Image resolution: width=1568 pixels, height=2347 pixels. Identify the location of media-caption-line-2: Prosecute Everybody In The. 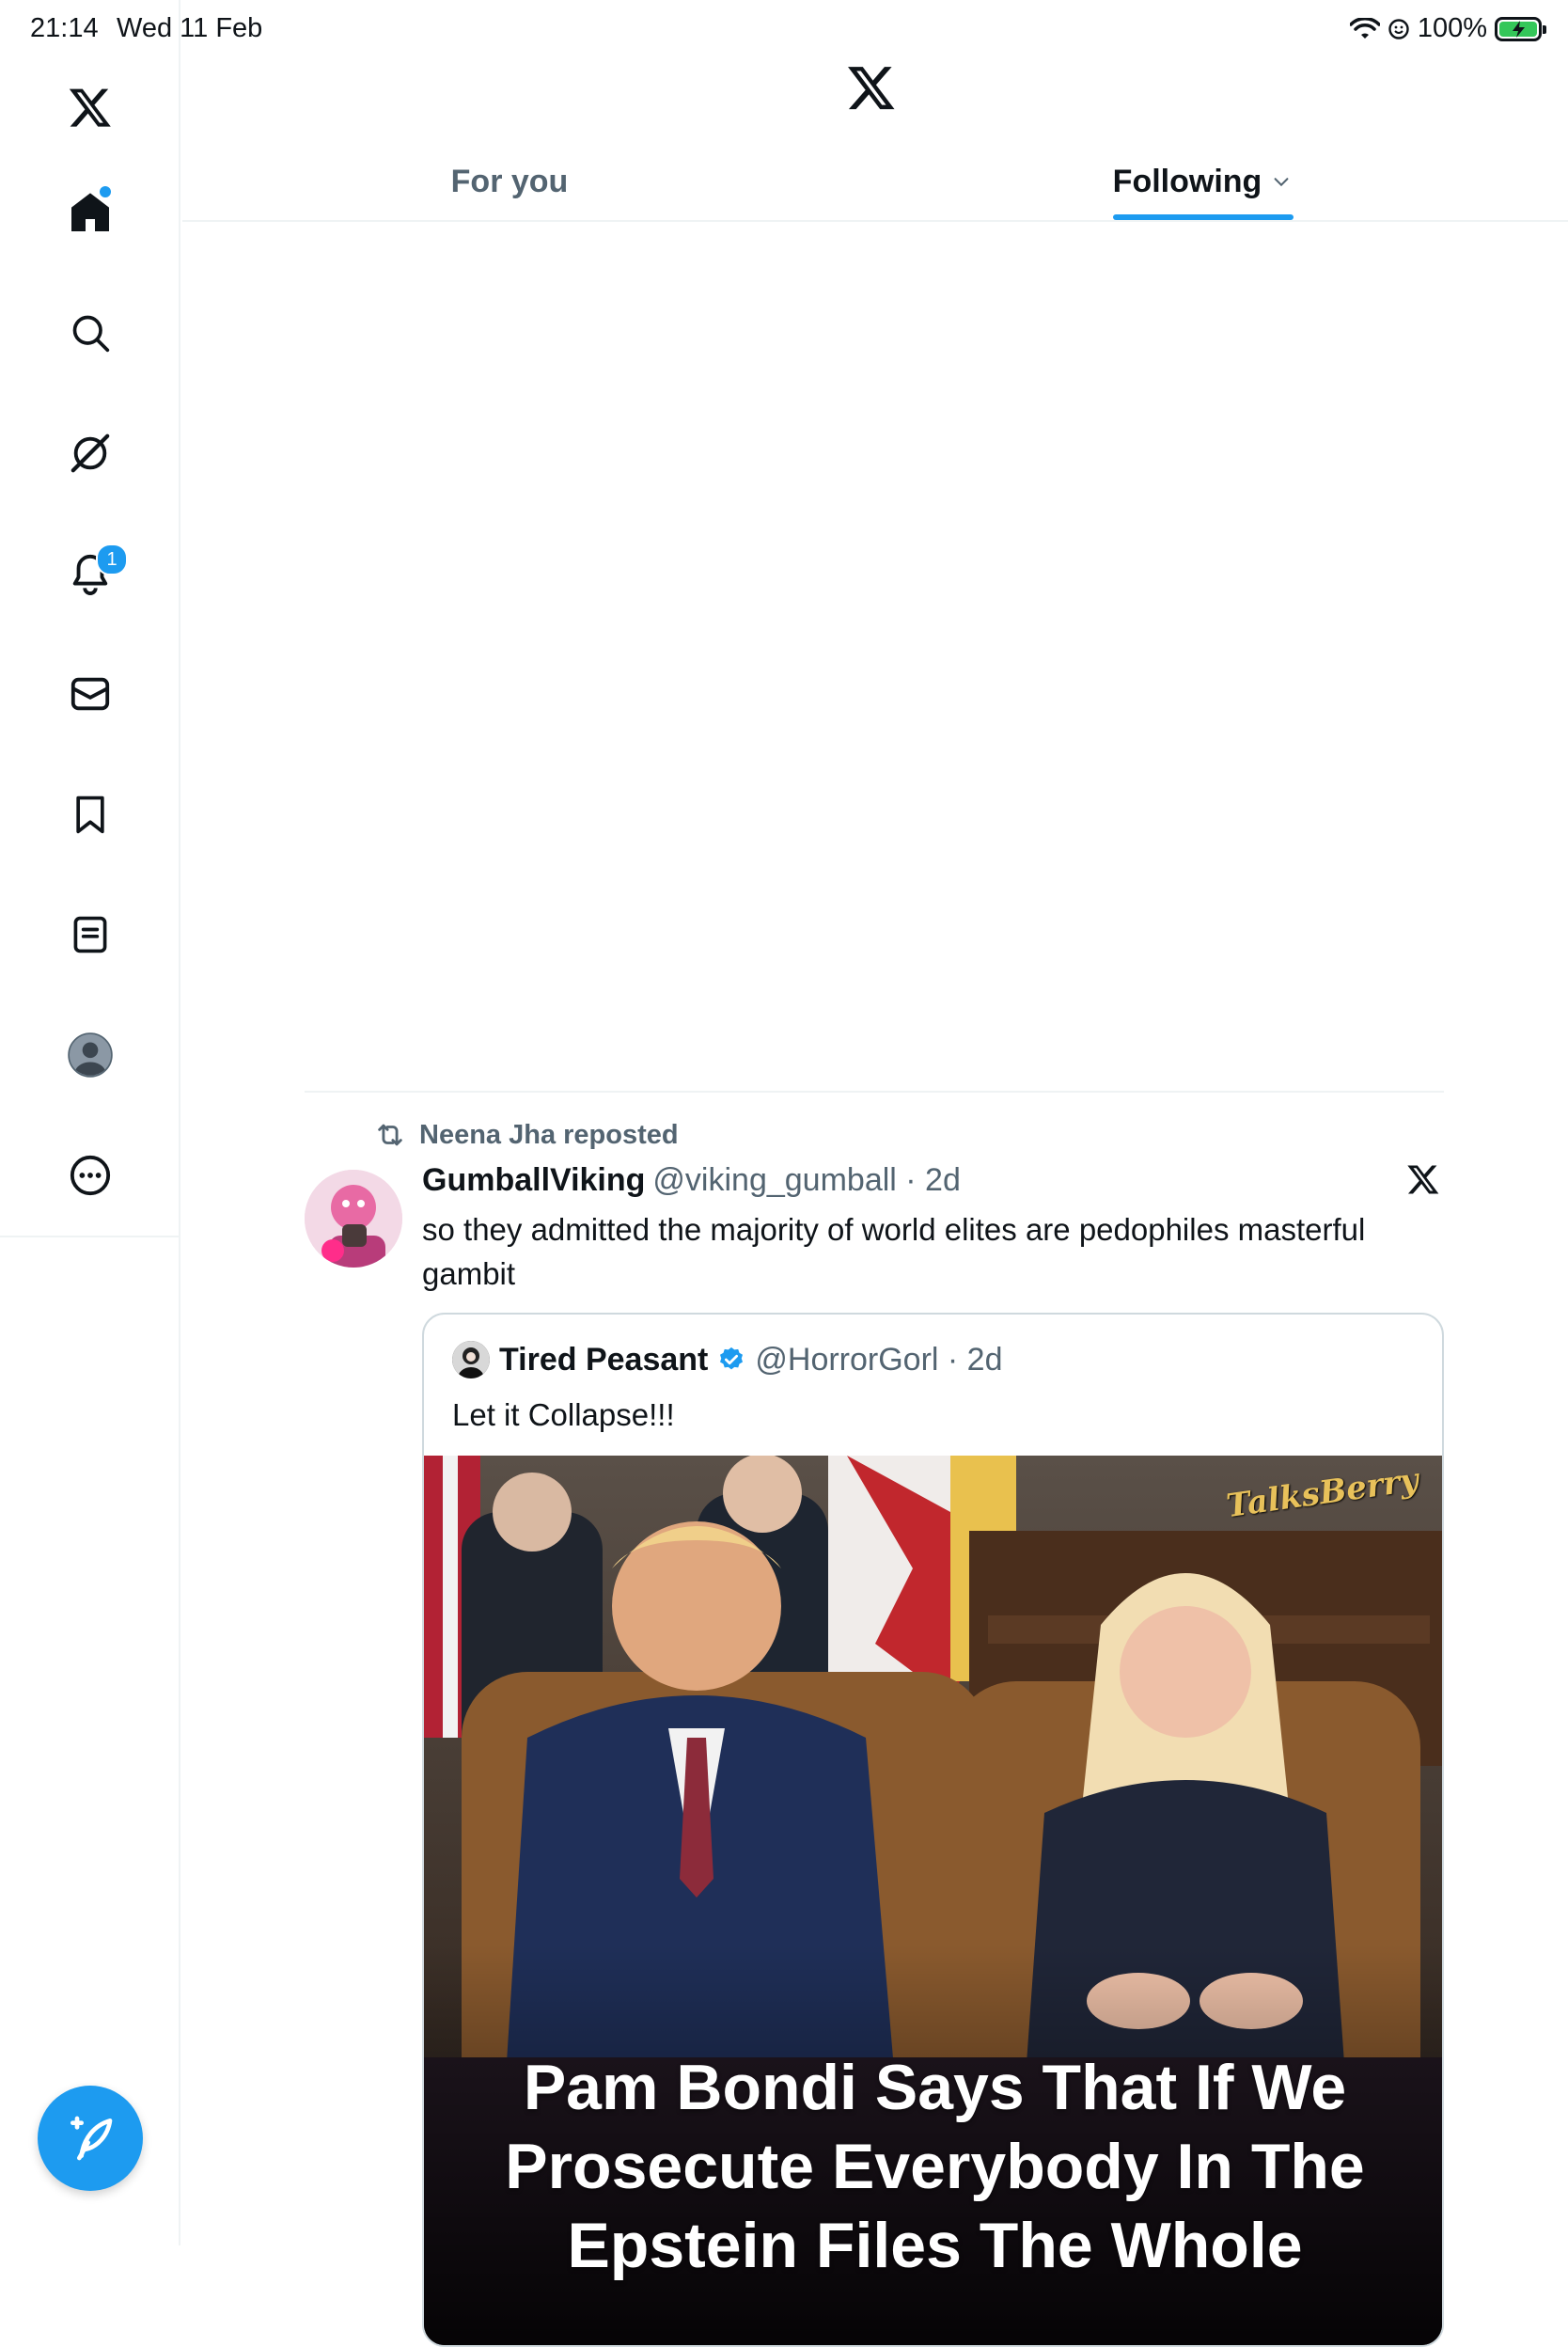
(935, 2167).